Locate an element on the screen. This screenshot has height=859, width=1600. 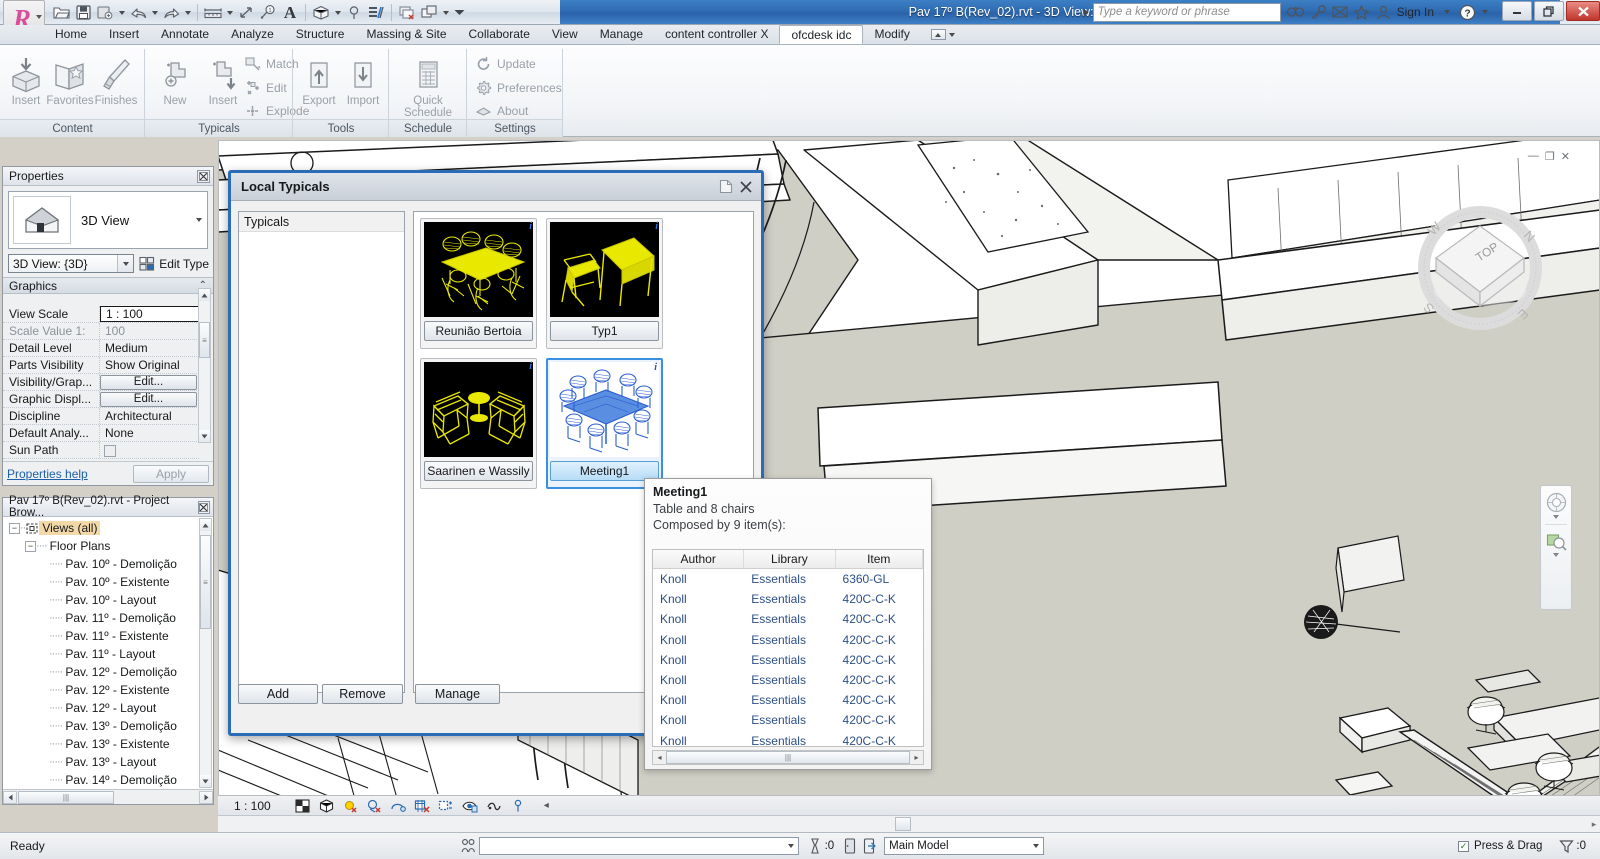
type-selector-dropdown-icon is located at coordinates (199, 220).